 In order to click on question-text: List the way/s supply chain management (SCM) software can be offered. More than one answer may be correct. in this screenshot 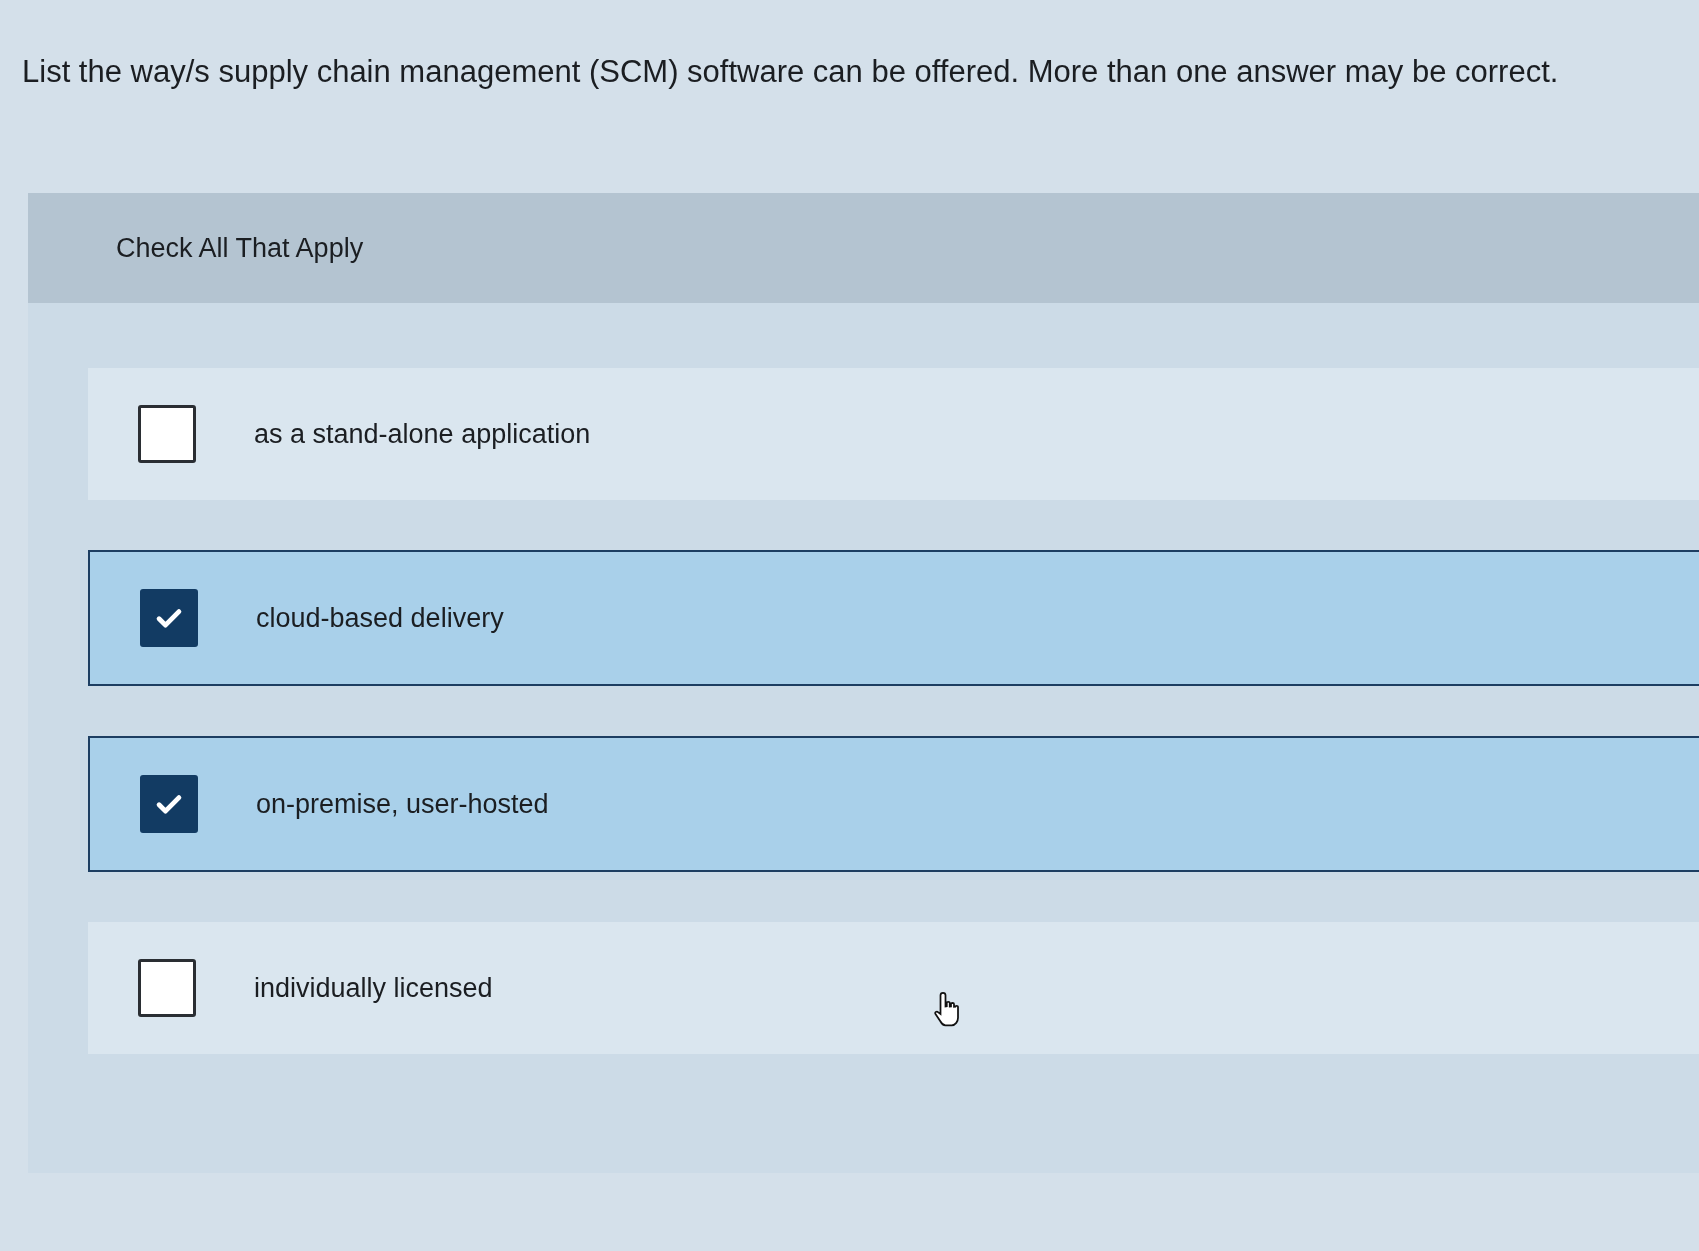, I will do `click(791, 72)`.